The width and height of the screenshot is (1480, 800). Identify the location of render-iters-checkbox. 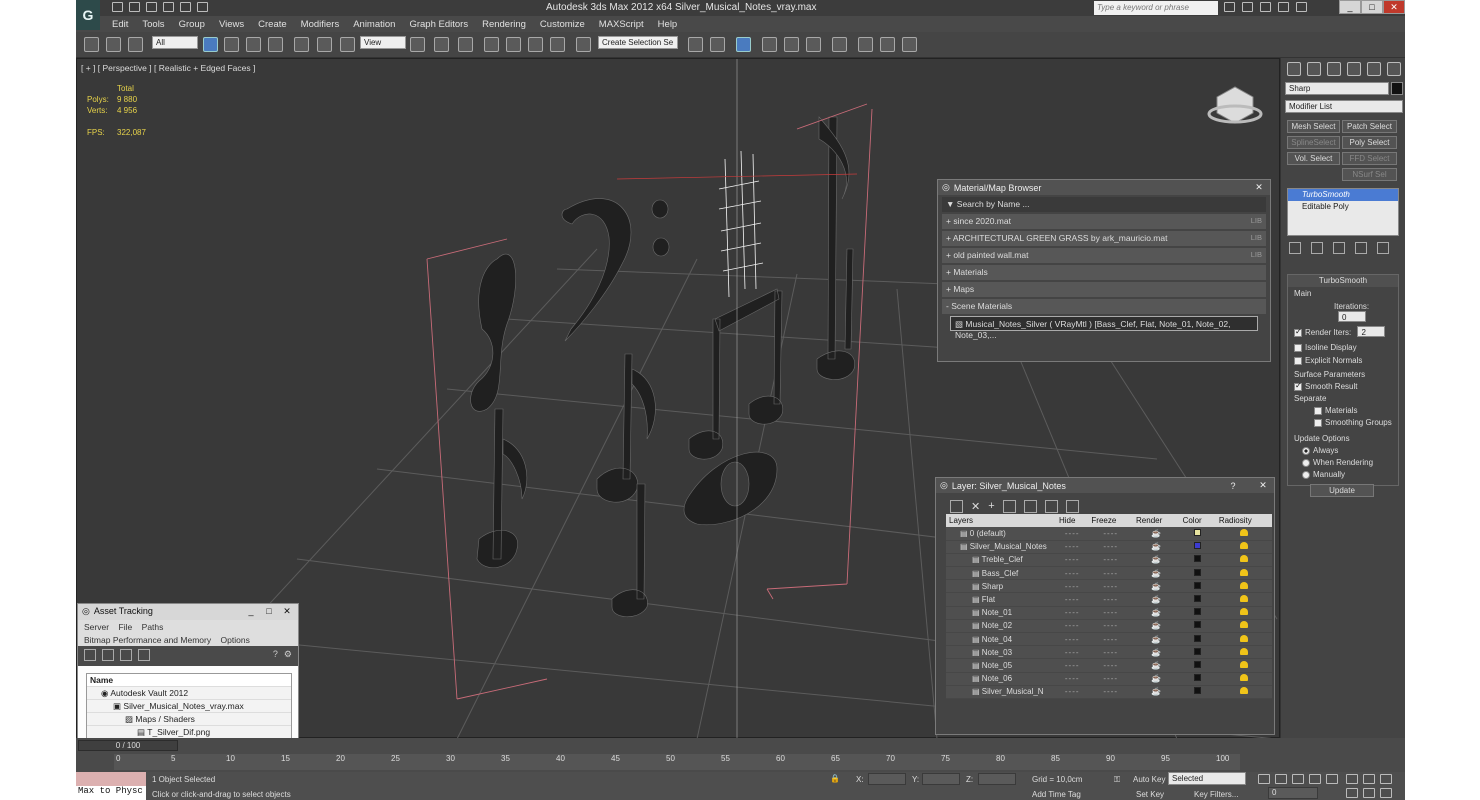
(1298, 332).